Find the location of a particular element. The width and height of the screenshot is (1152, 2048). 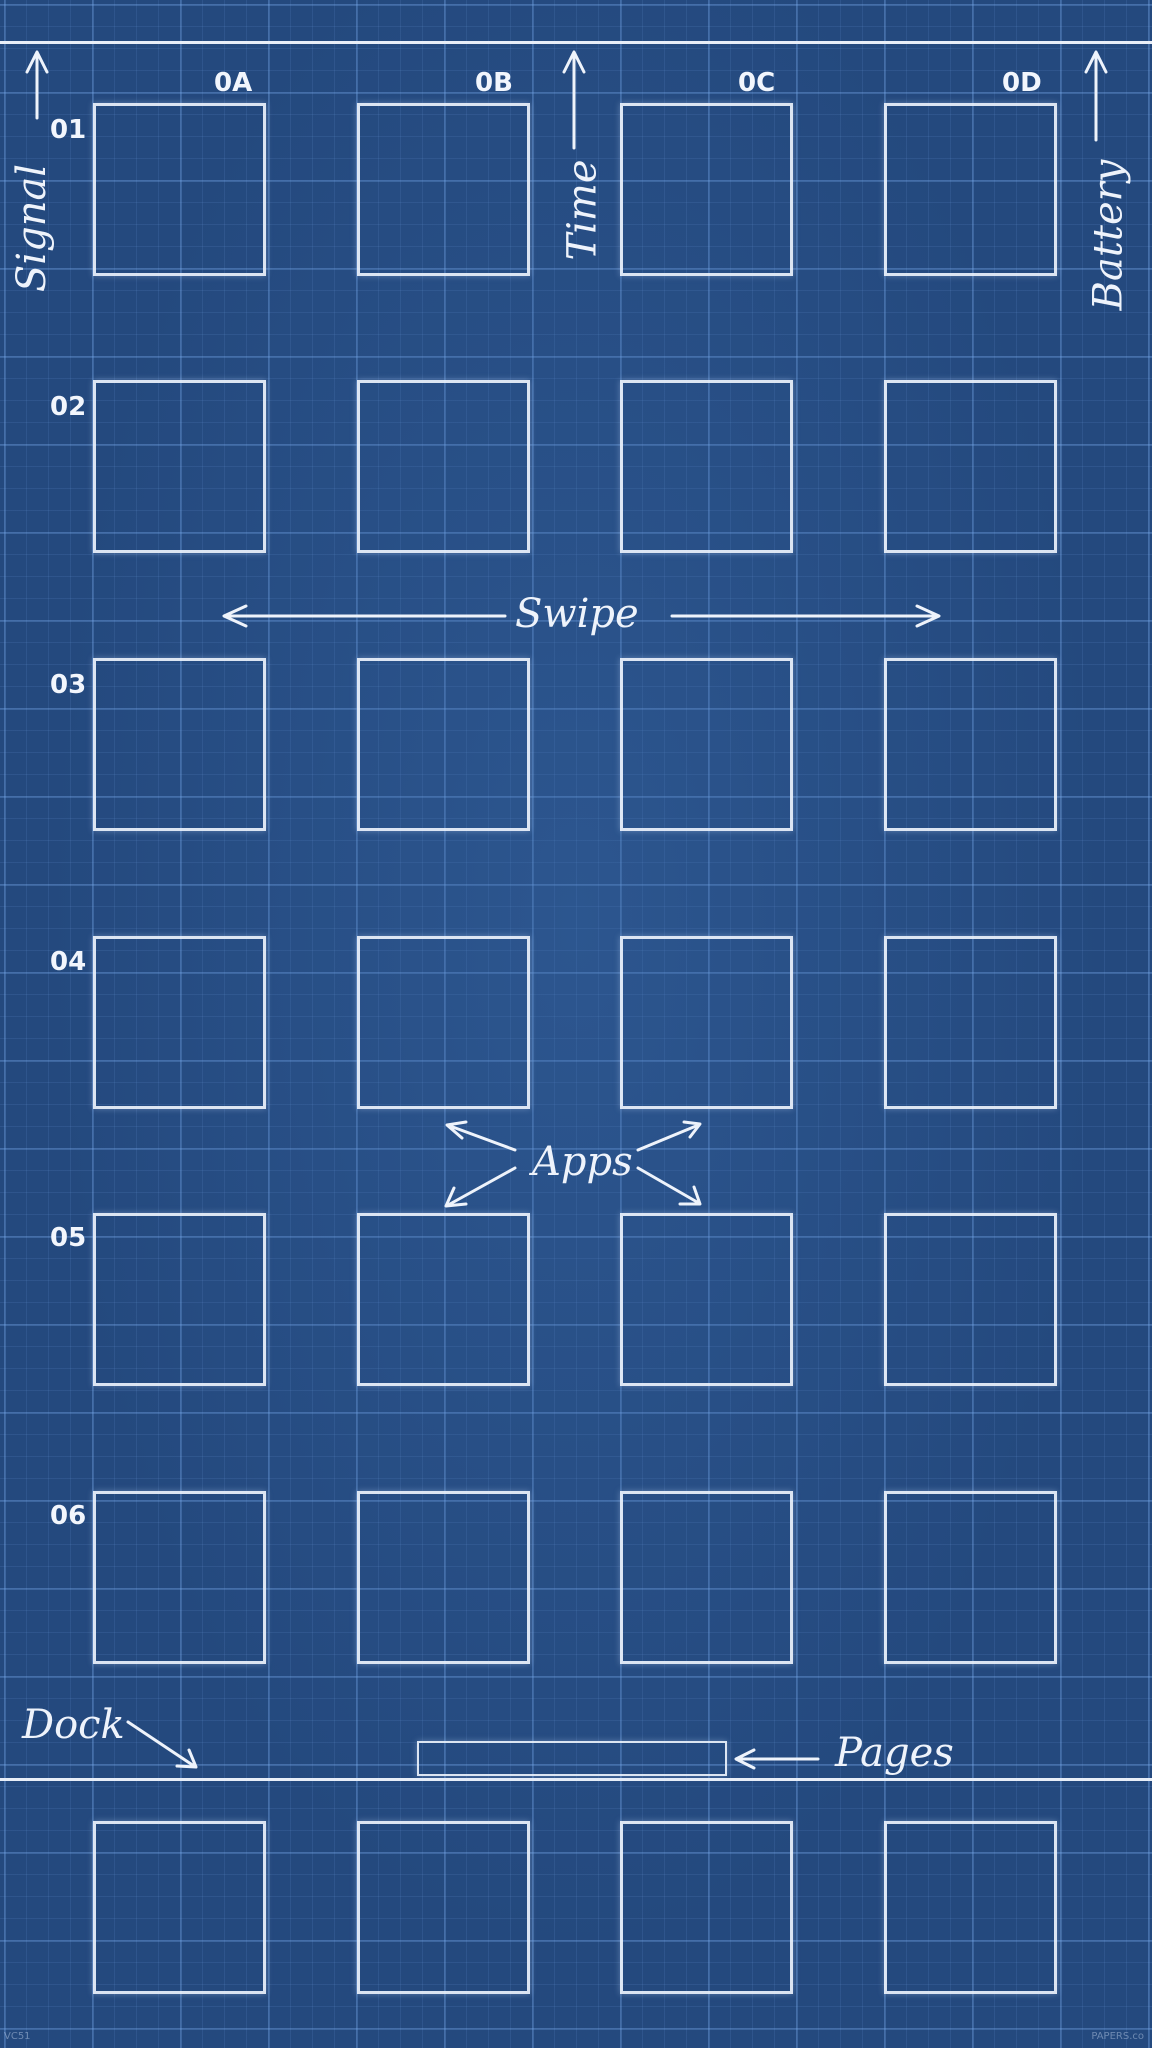

battery-arrow is located at coordinates (1096, 96).